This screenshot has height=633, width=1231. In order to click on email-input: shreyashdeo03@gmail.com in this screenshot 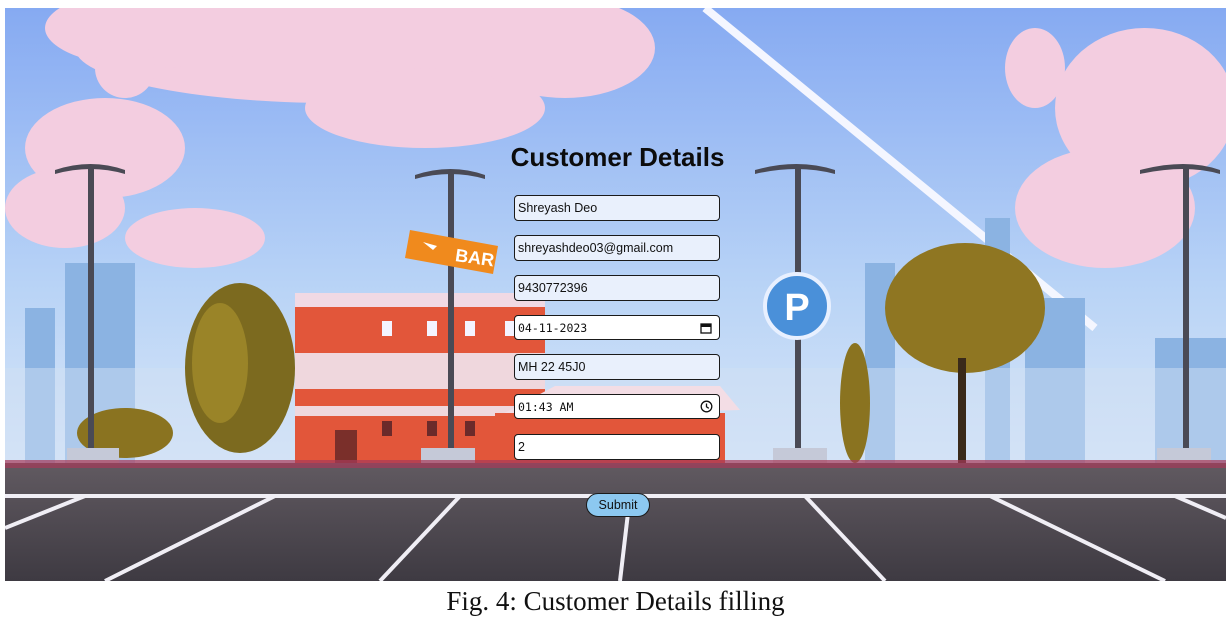, I will do `click(617, 248)`.